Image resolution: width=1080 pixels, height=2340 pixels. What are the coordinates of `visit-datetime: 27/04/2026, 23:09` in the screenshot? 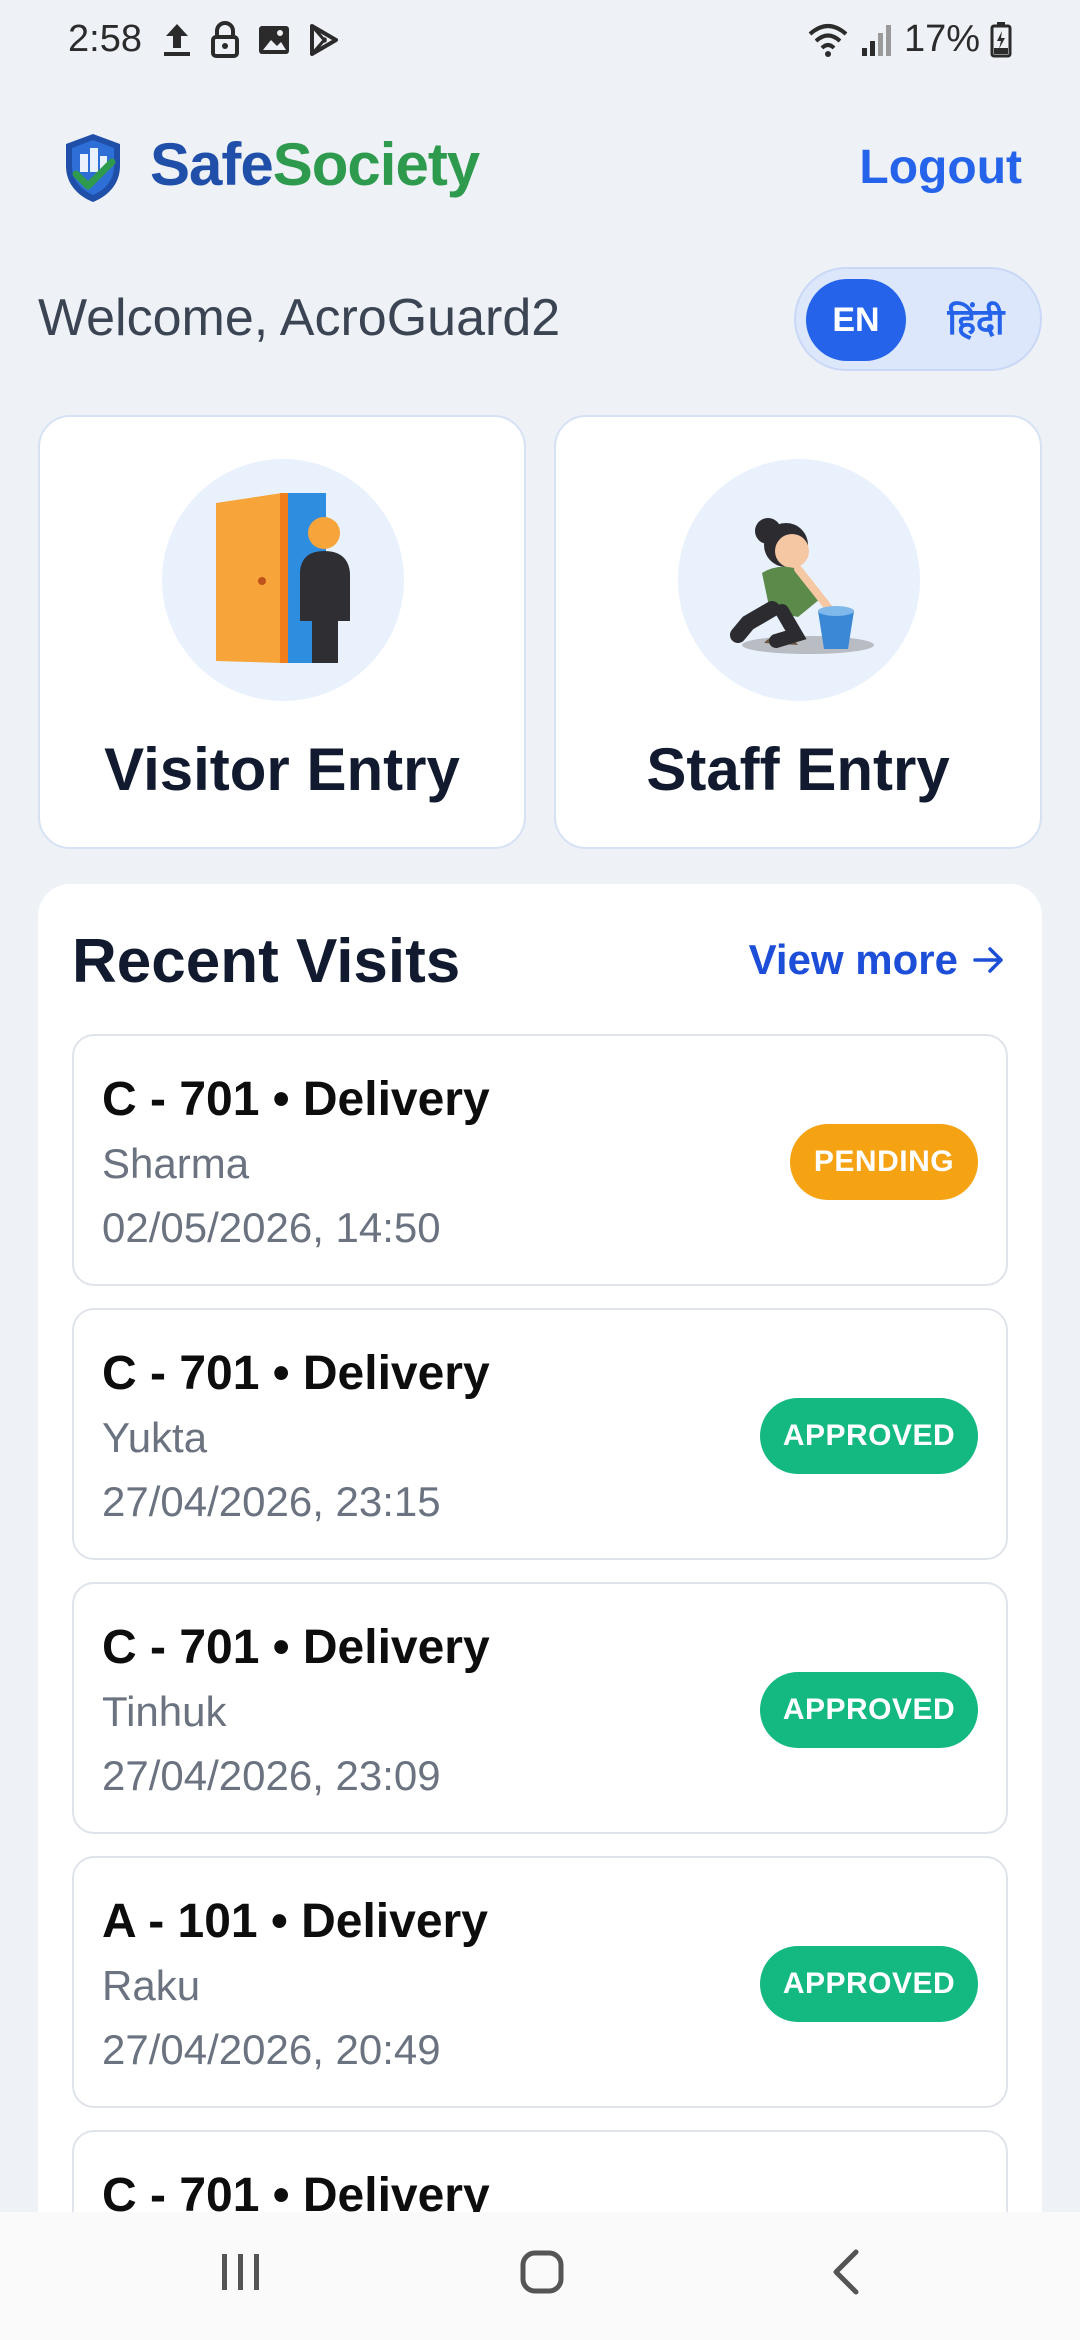 It's located at (271, 1775).